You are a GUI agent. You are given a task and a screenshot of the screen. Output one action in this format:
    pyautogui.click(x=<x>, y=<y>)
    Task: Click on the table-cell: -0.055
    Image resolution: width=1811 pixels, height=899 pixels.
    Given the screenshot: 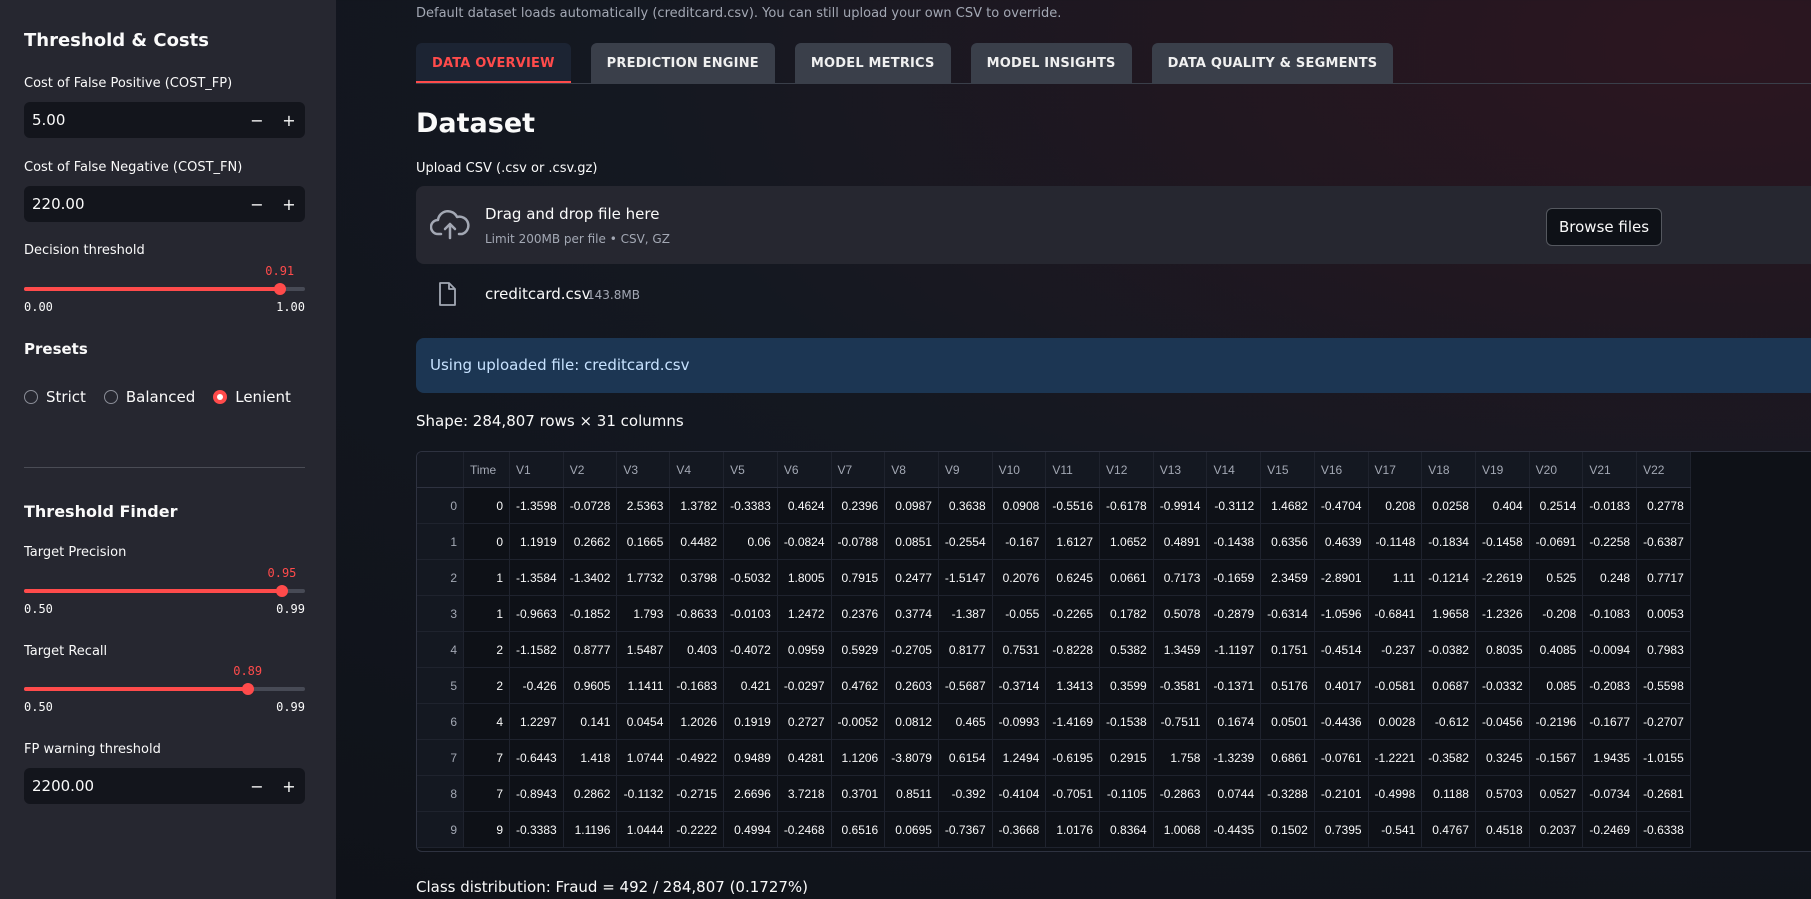 What is the action you would take?
    pyautogui.click(x=1019, y=613)
    